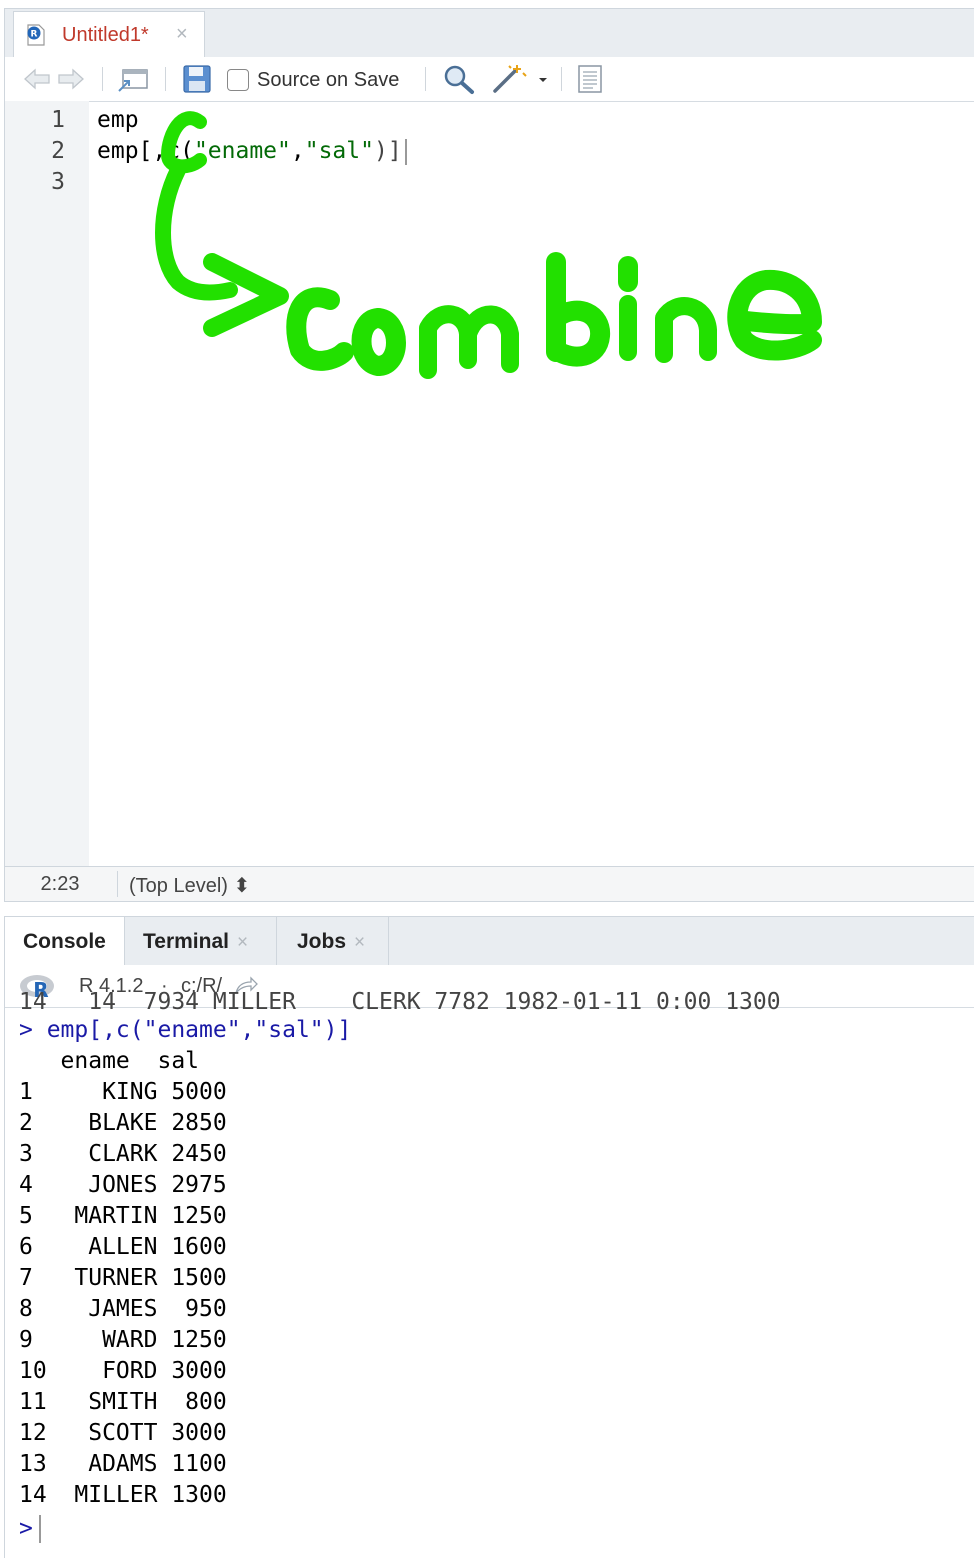 This screenshot has height=1558, width=974. I want to click on scope-selector: (Top Level) ⬍, so click(189, 885).